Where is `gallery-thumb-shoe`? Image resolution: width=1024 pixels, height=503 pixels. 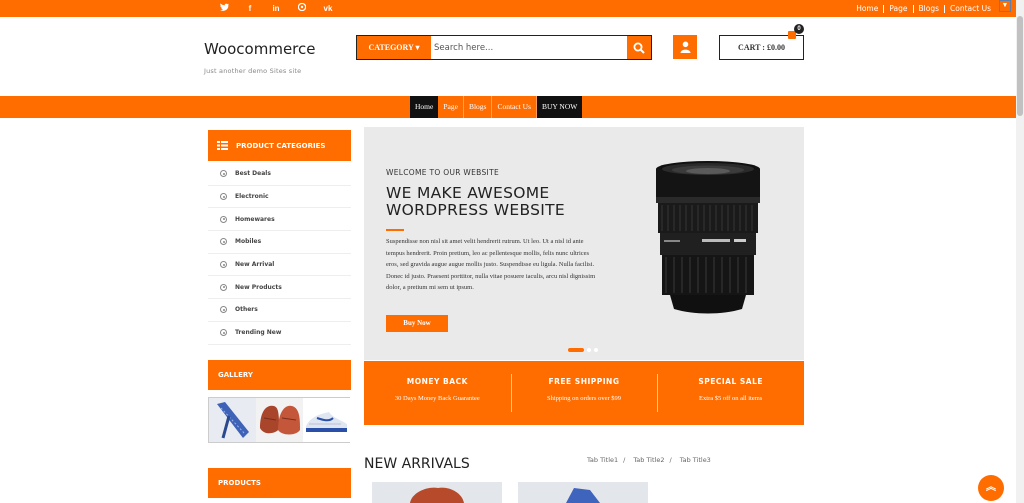
gallery-thumb-shoe is located at coordinates (326, 420).